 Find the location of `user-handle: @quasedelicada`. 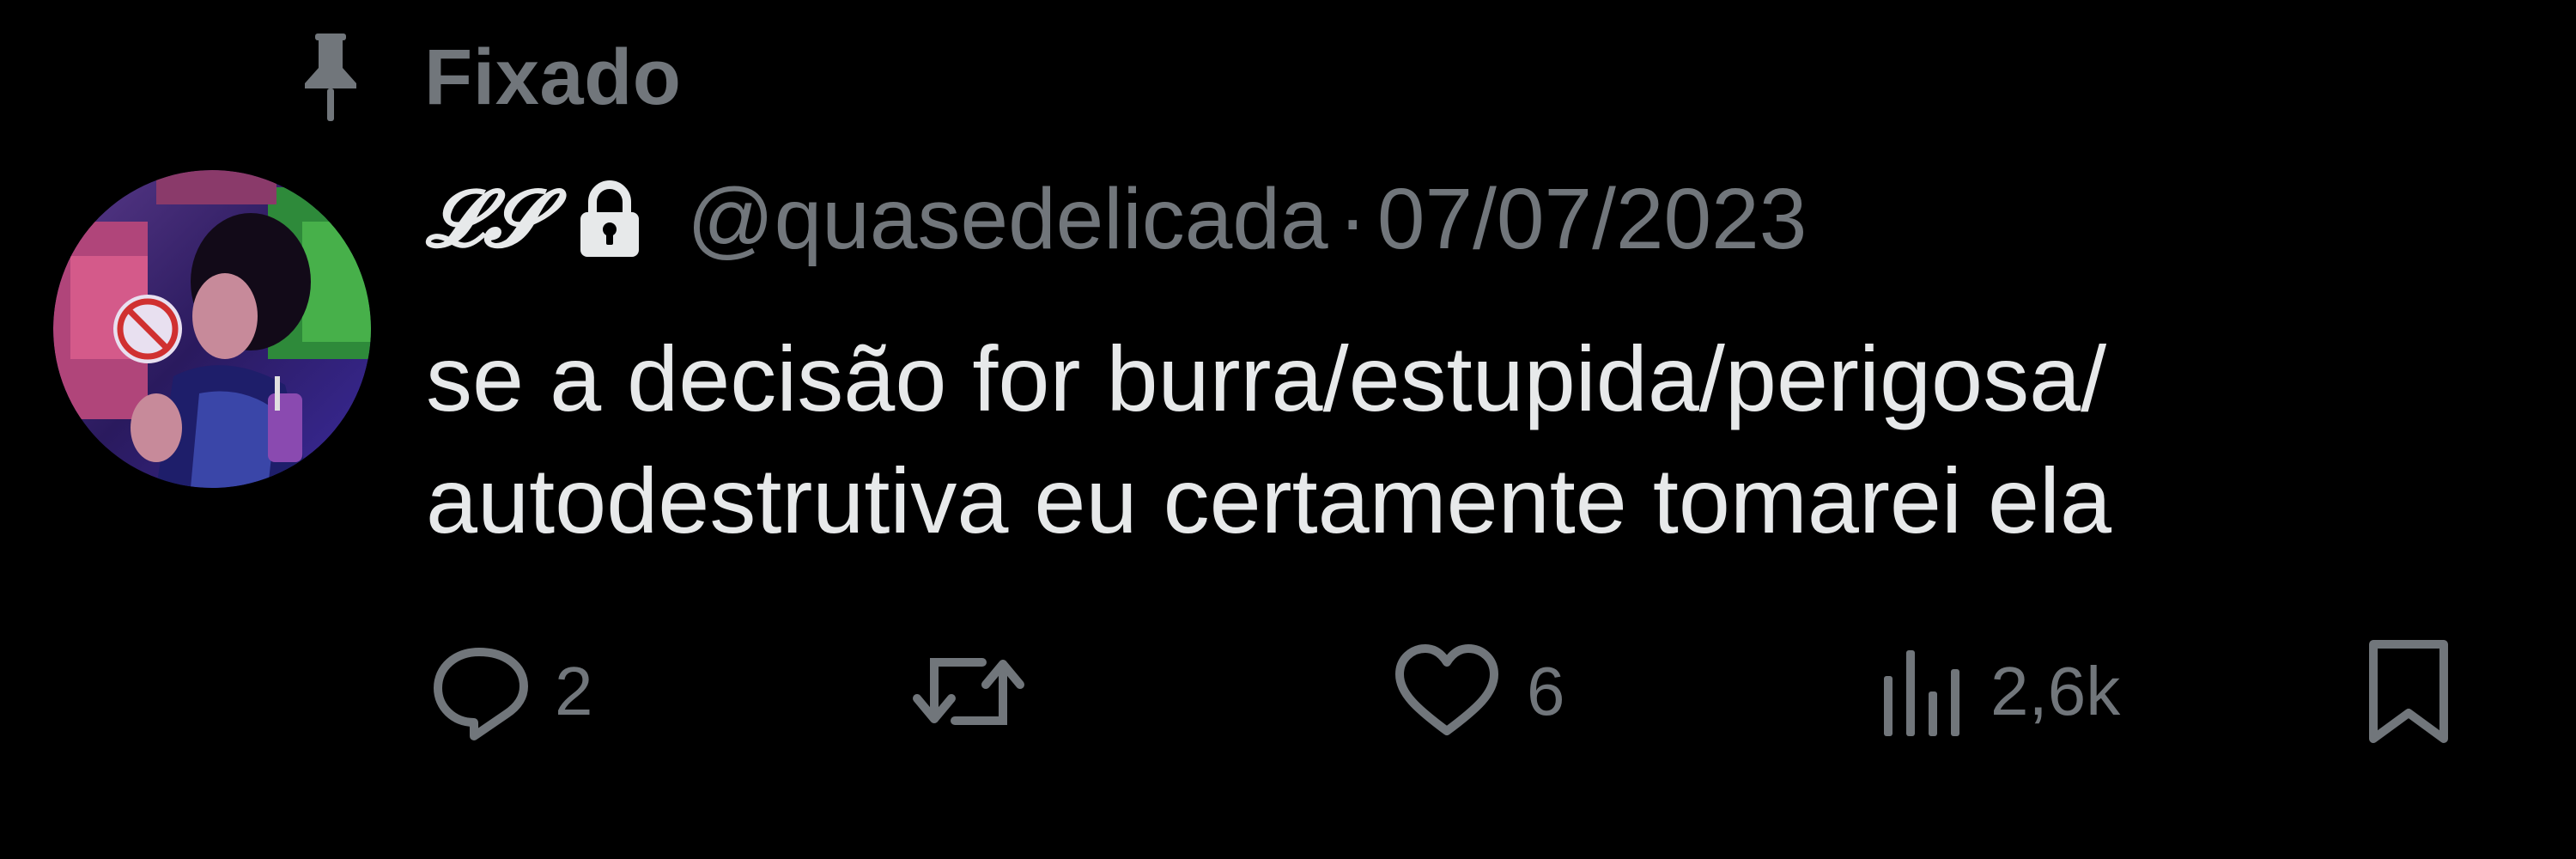

user-handle: @quasedelicada is located at coordinates (1007, 219).